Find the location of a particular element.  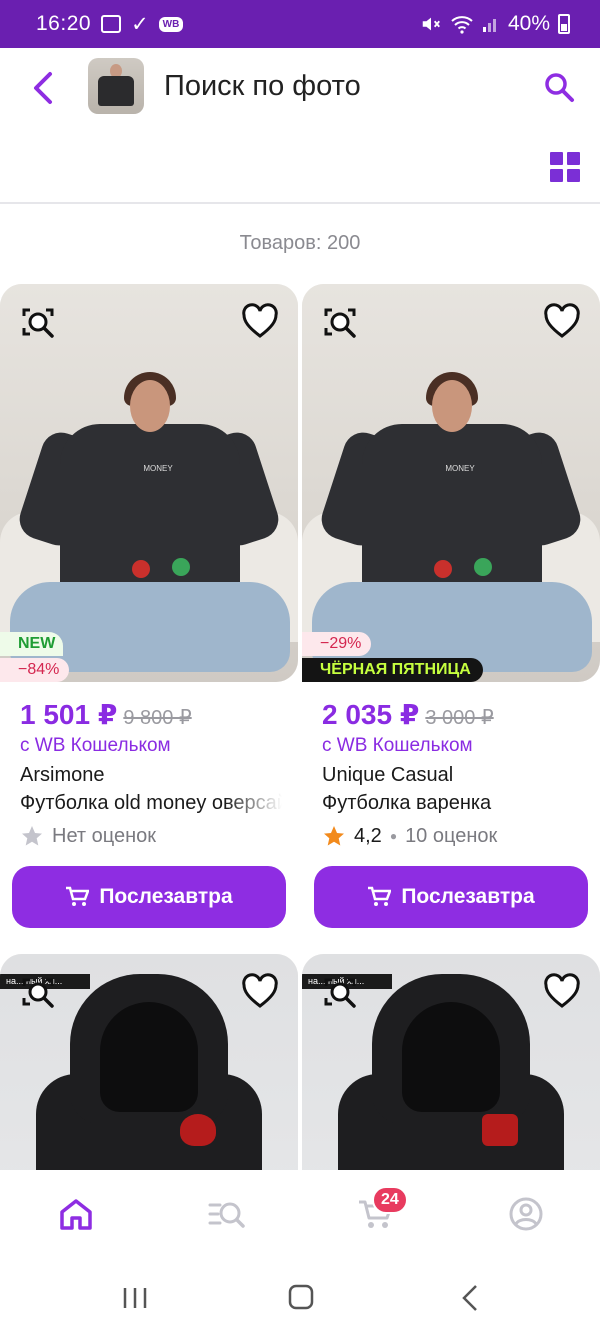

rating-text: Нет оценок is located at coordinates (104, 835).